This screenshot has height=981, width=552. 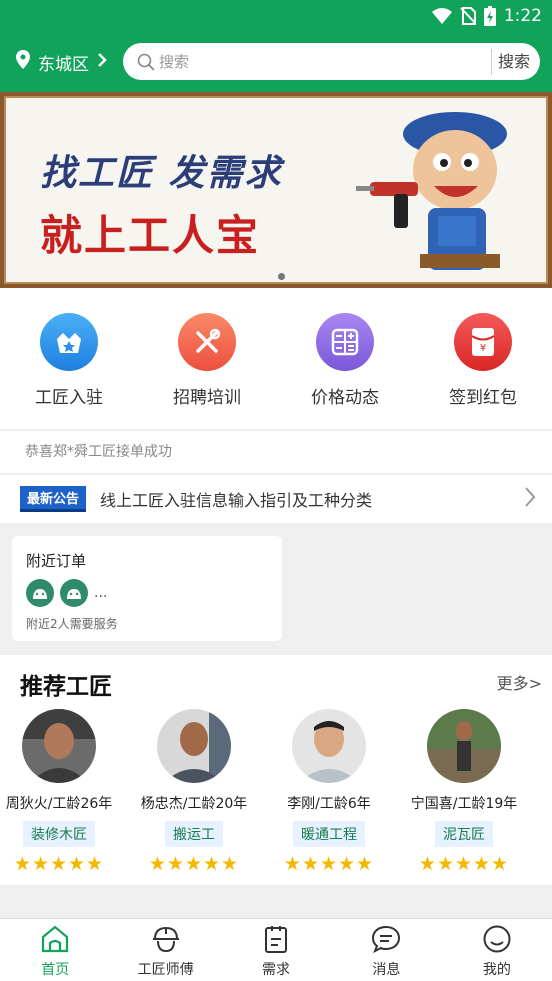 I want to click on worker-name: 周狄火/工龄26年, so click(x=59, y=804).